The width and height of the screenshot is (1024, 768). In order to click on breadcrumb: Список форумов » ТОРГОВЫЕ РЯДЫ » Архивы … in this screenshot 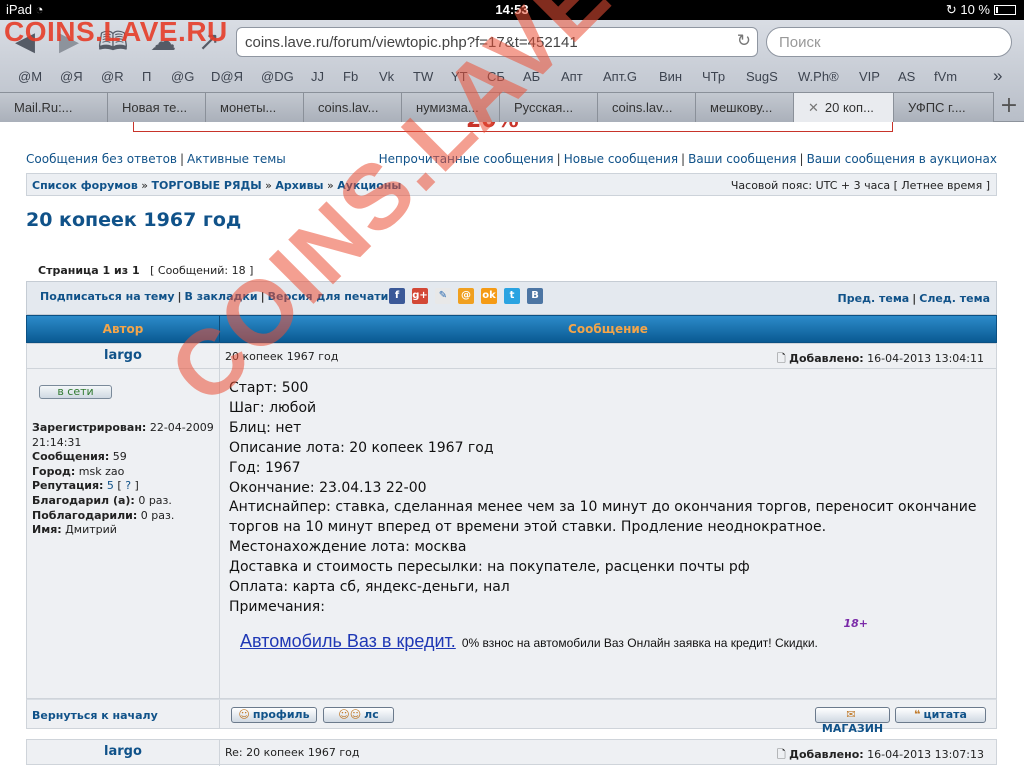, I will do `click(511, 184)`.